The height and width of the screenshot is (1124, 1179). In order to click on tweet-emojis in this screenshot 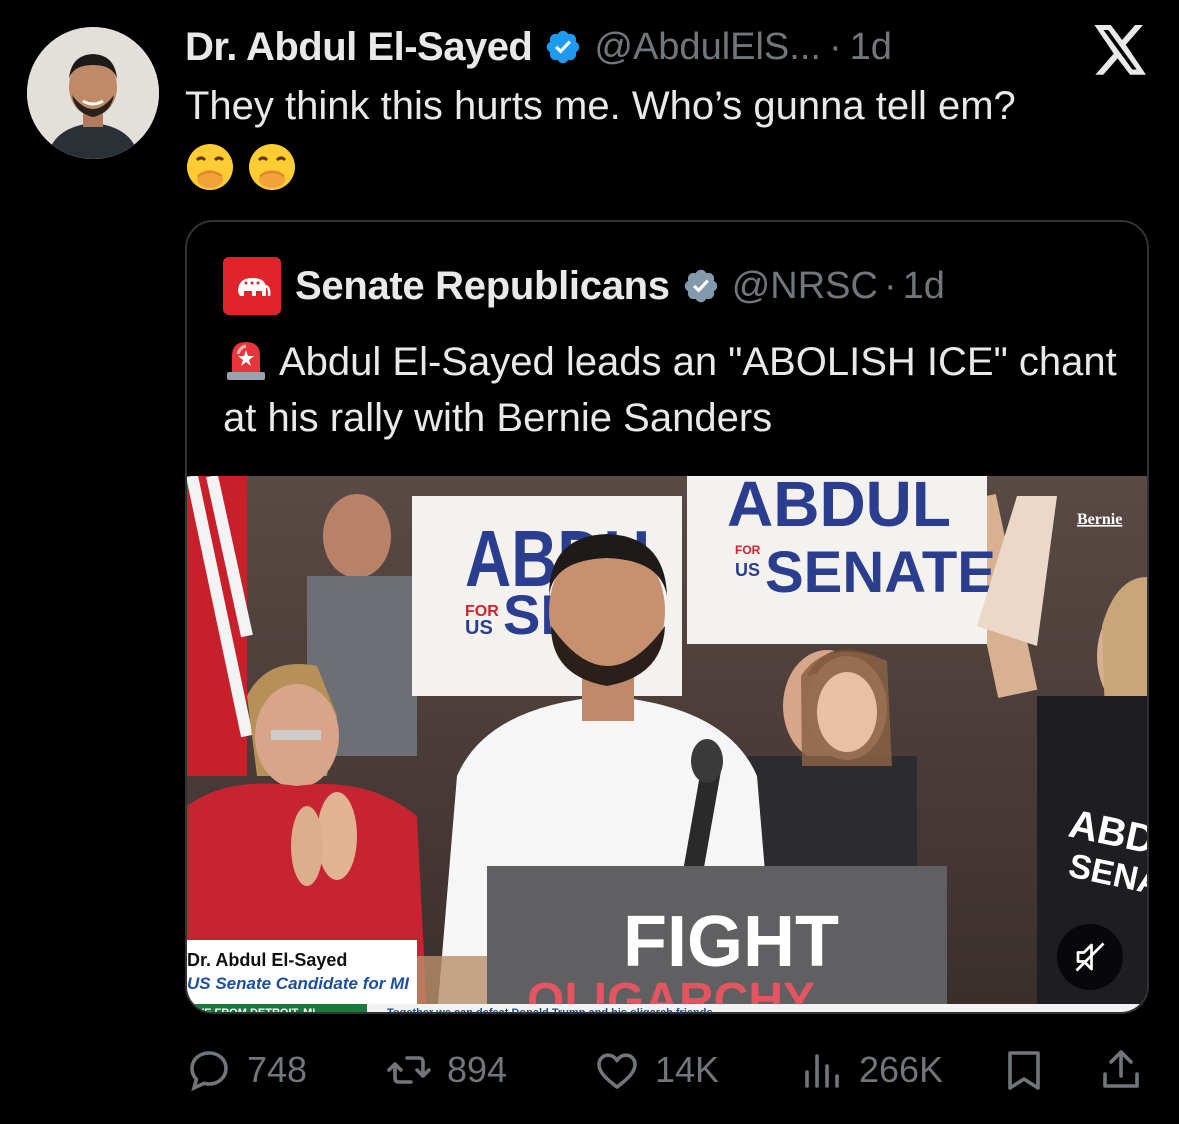, I will do `click(241, 167)`.